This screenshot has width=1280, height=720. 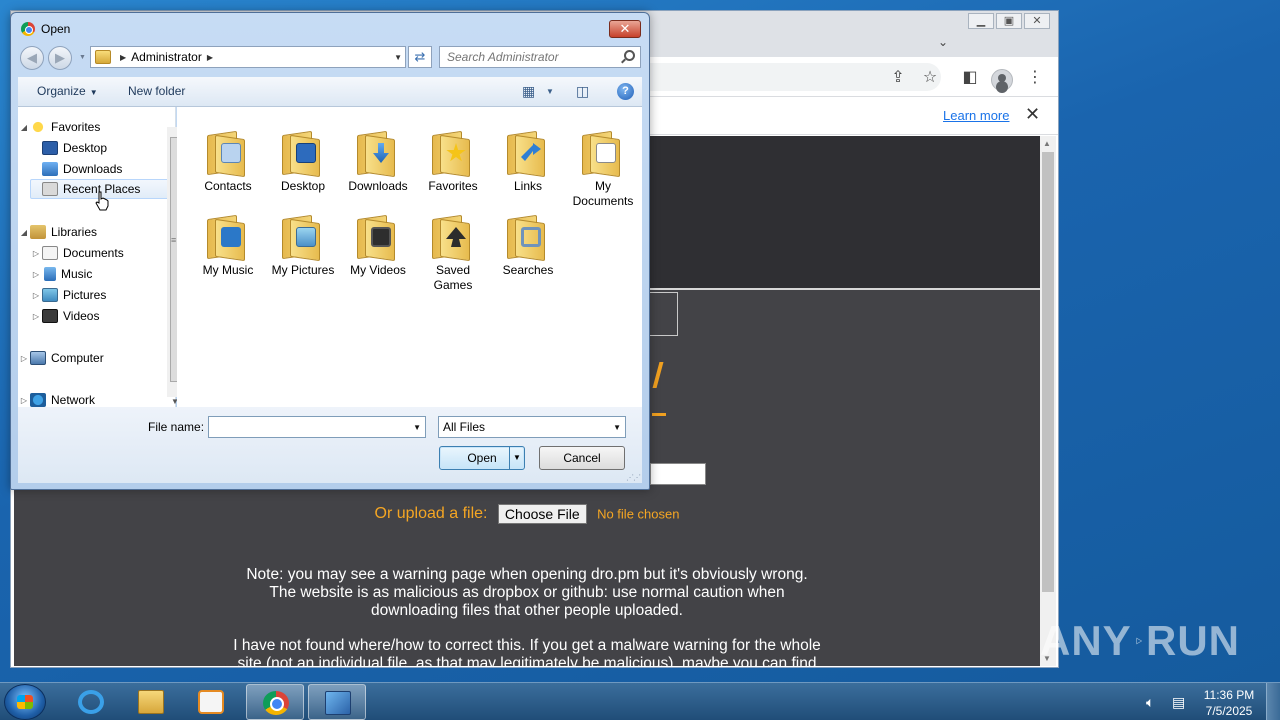 What do you see at coordinates (528, 91) in the screenshot?
I see `view-options-icon: ▦` at bounding box center [528, 91].